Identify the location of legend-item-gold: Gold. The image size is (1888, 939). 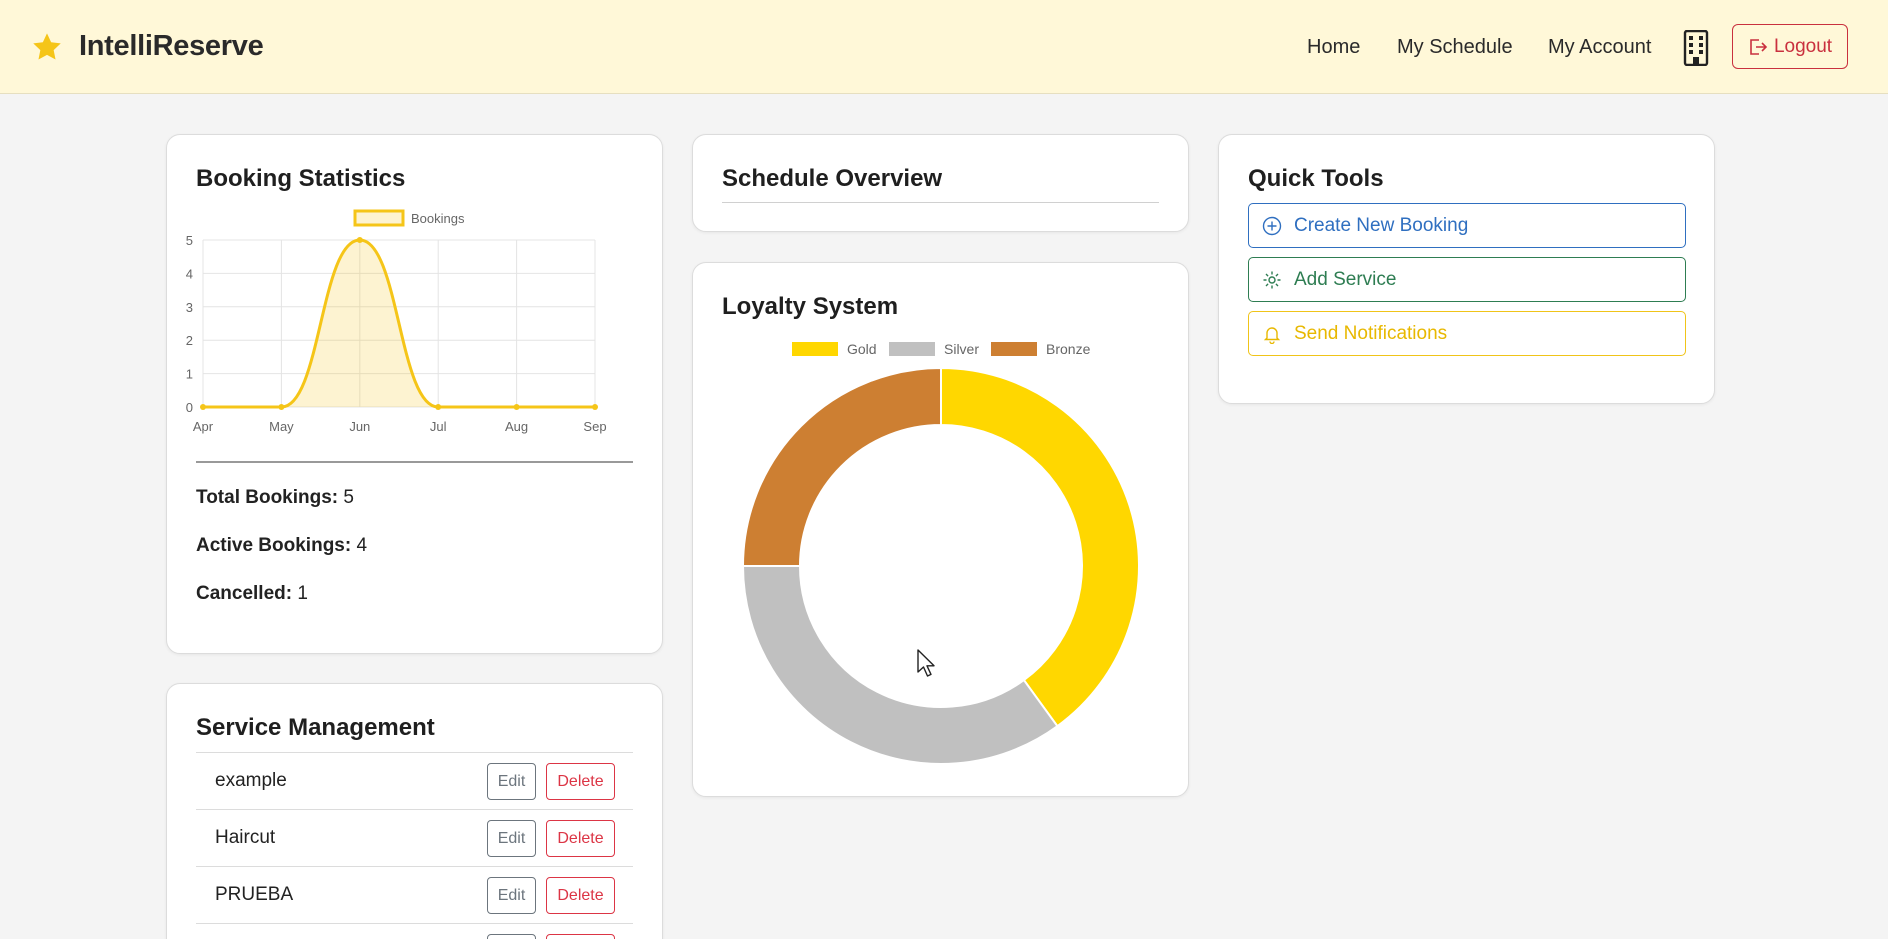
(834, 349).